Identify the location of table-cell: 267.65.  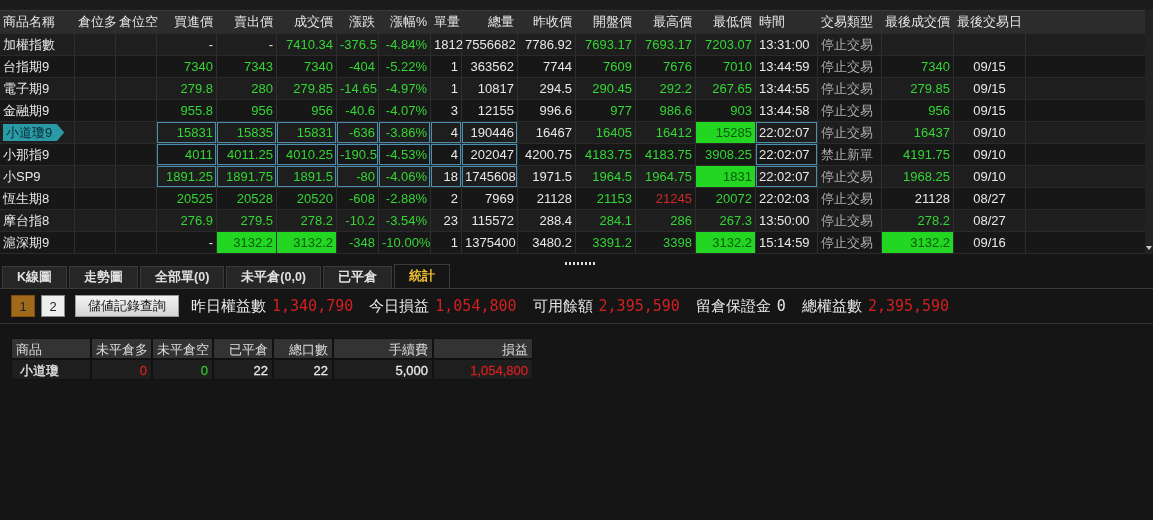
(732, 88).